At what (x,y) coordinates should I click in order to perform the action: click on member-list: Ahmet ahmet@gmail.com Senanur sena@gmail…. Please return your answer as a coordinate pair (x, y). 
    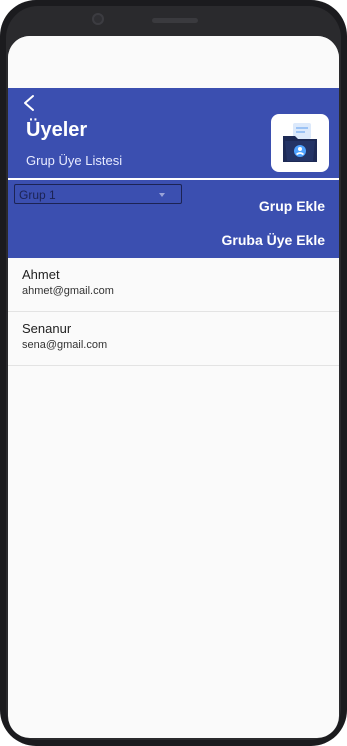
    Looking at the image, I should click on (173, 312).